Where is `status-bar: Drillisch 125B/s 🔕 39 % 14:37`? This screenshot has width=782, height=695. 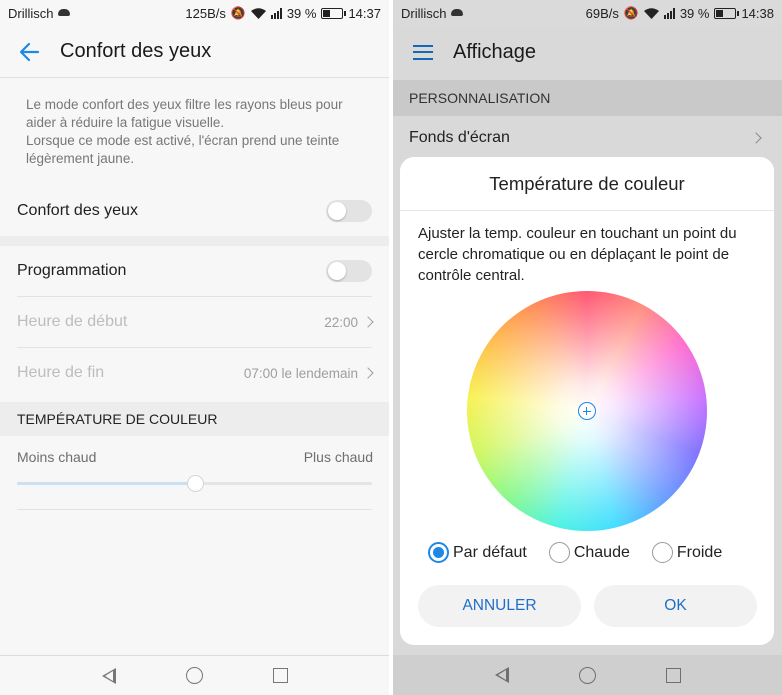 status-bar: Drillisch 125B/s 🔕 39 % 14:37 is located at coordinates (194, 13).